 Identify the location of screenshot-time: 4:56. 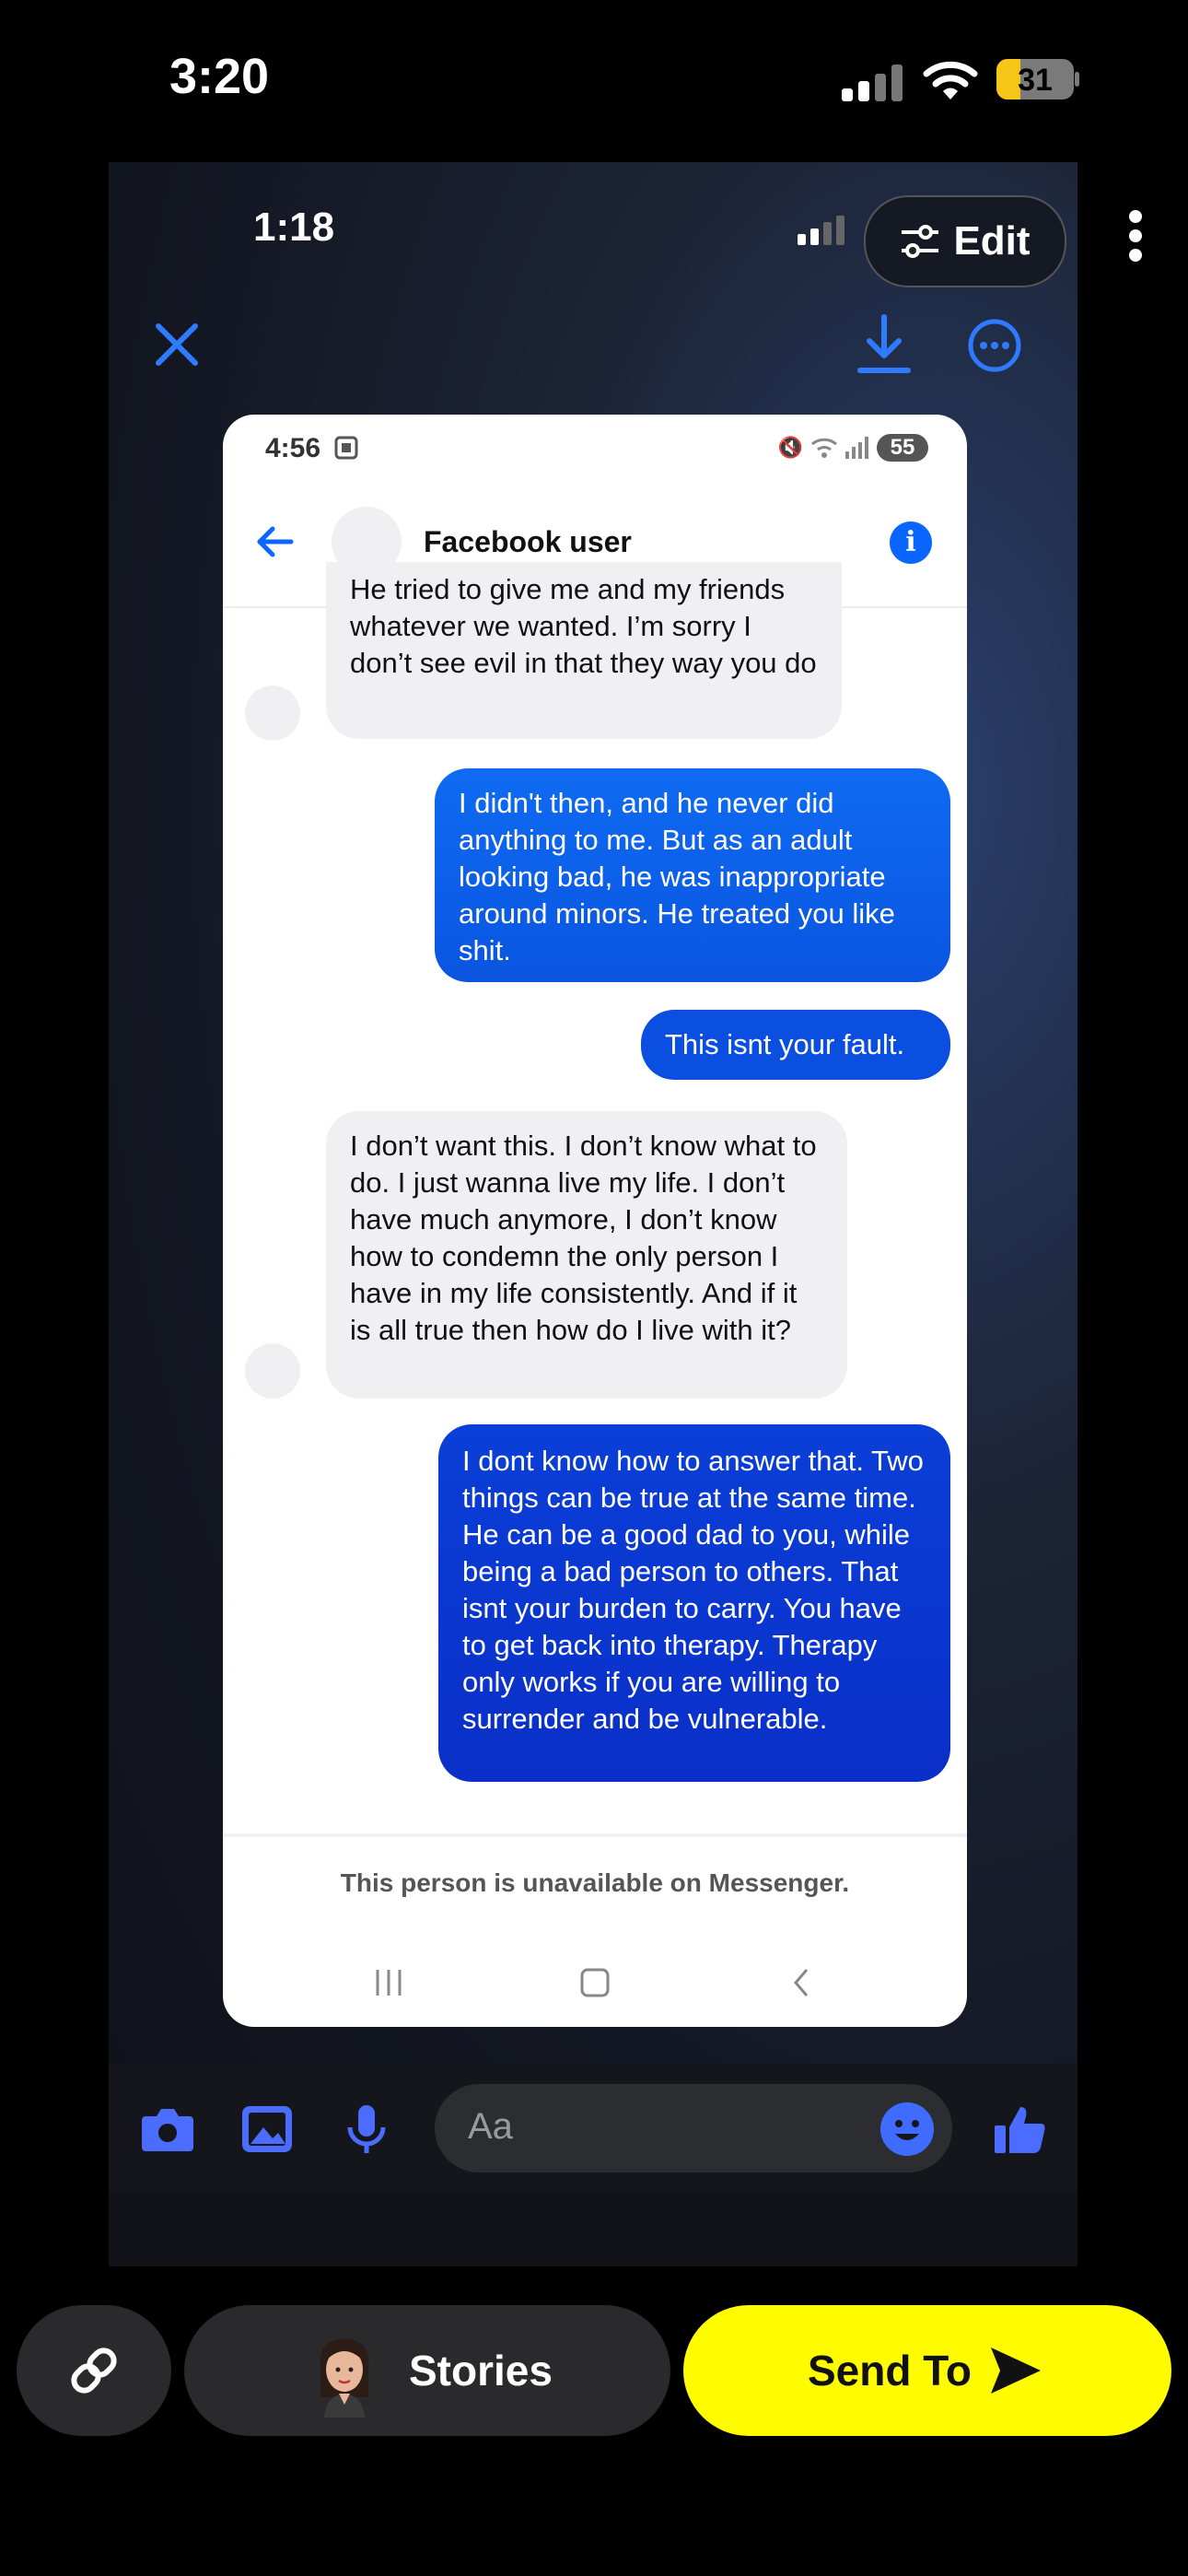
(293, 448).